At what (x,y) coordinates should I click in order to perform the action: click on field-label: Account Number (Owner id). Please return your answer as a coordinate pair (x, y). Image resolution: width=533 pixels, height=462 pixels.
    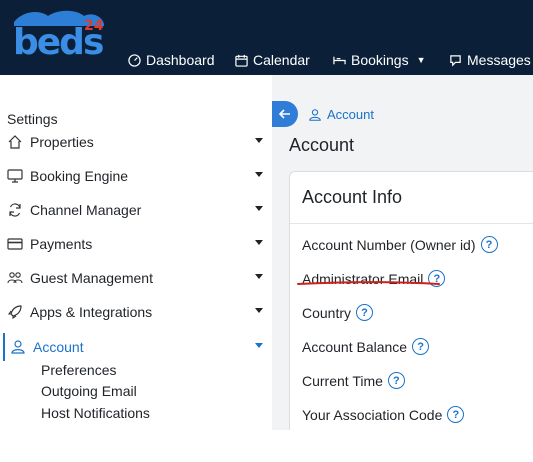
    Looking at the image, I should click on (389, 244).